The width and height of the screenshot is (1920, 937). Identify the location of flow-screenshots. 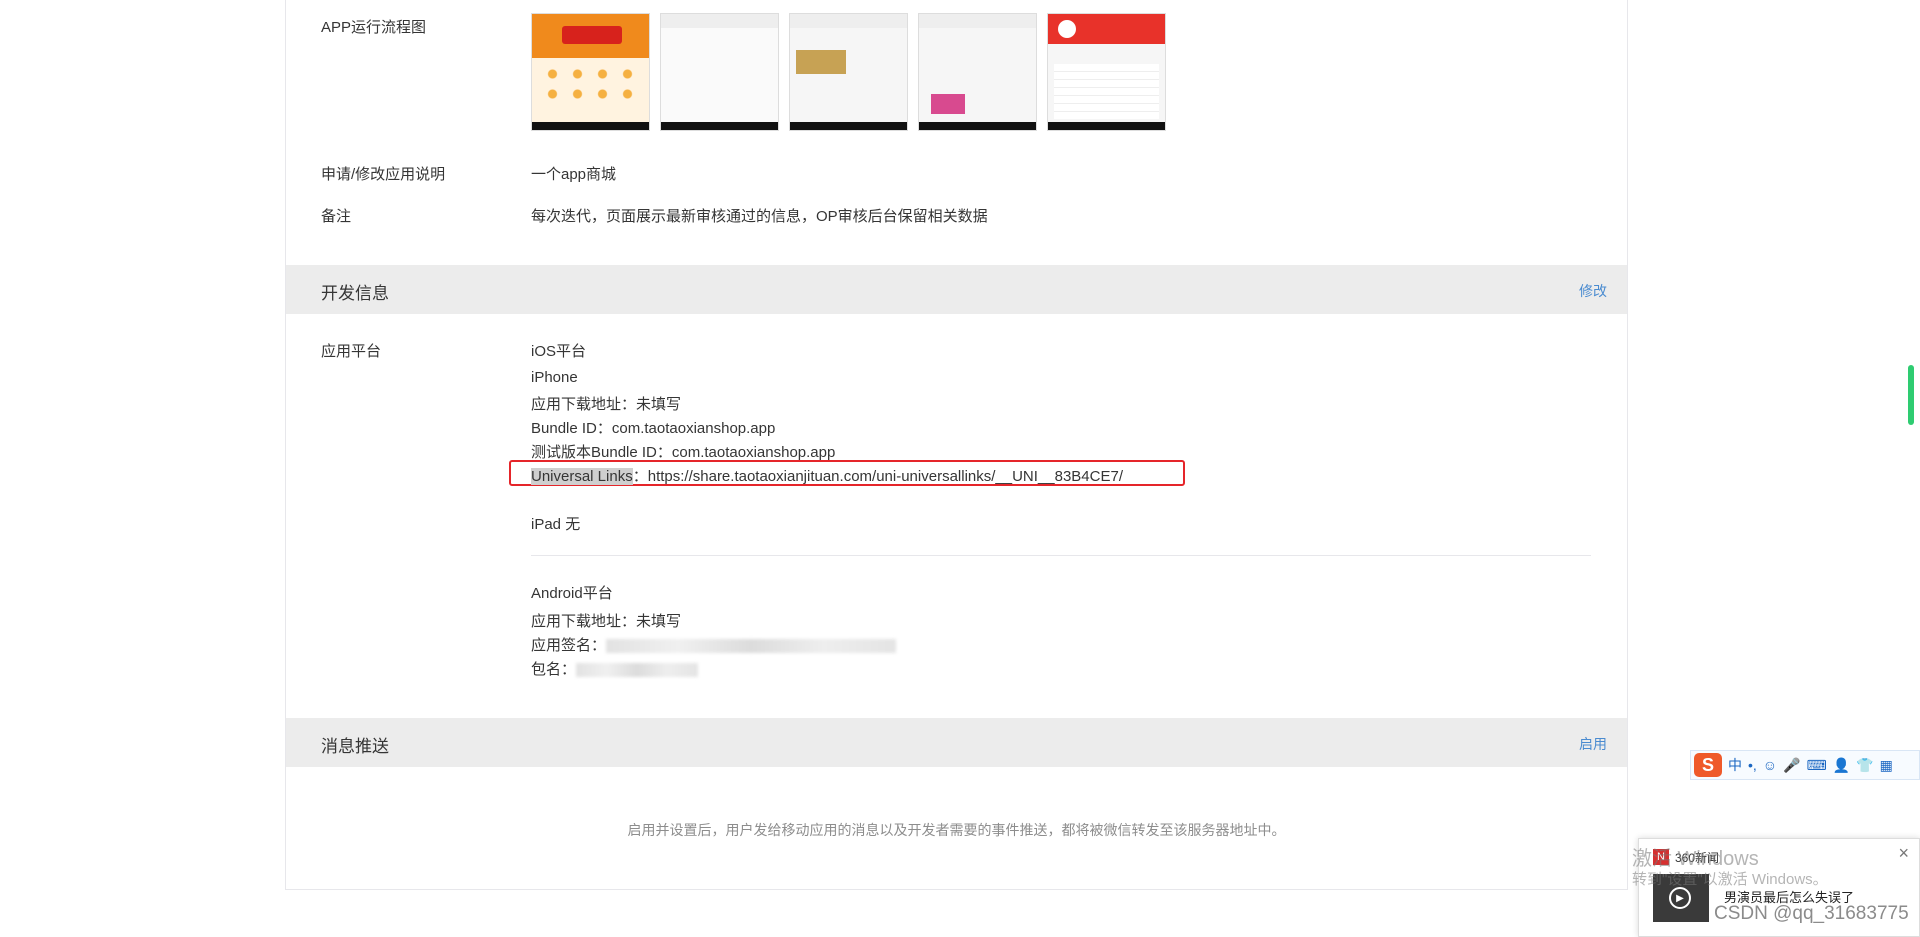
(848, 72).